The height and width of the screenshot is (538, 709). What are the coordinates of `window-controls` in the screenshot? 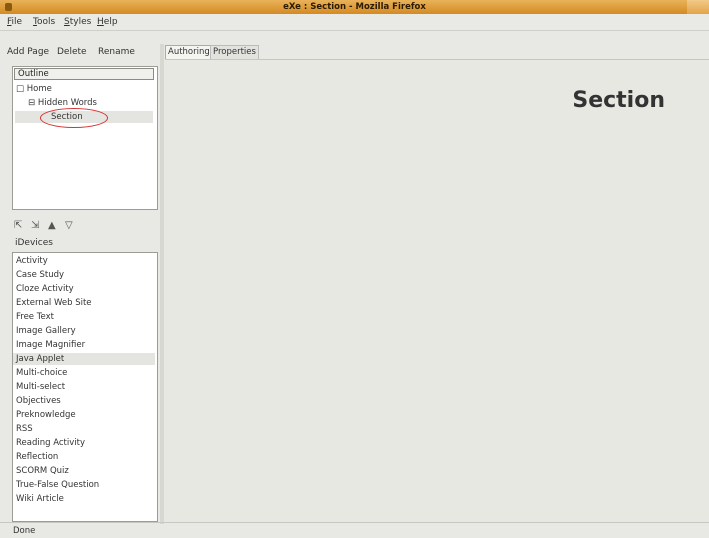 It's located at (698, 7).